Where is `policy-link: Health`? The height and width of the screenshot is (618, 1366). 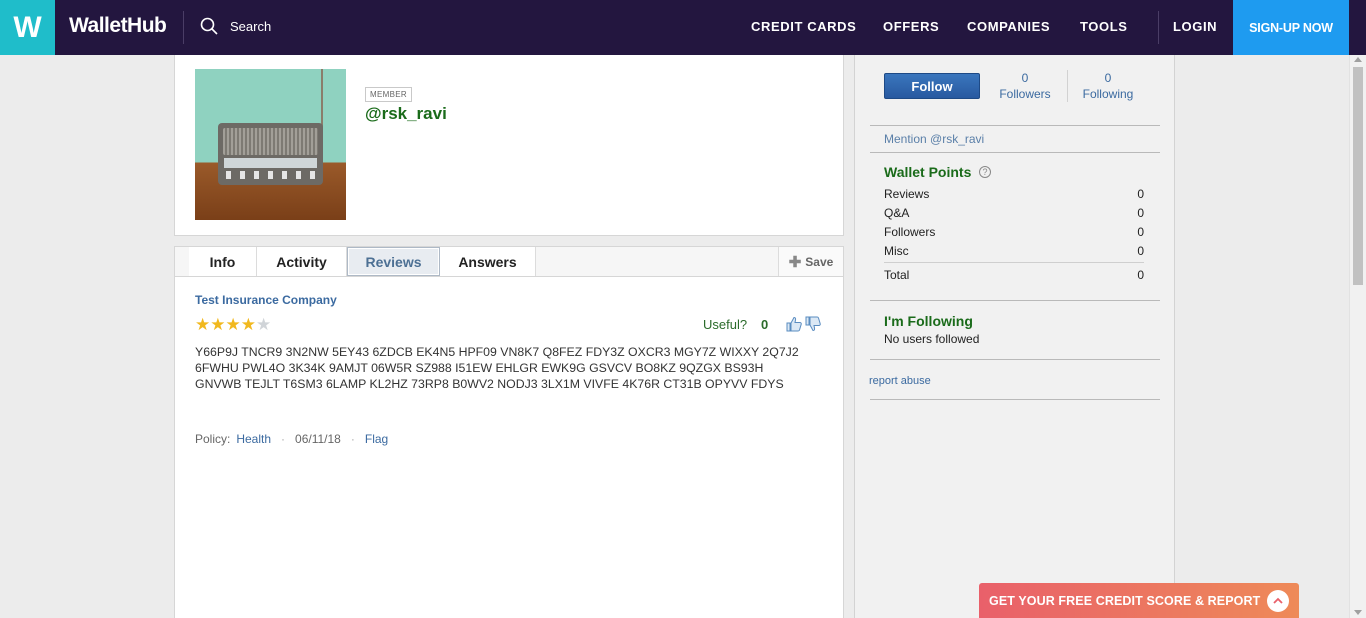
policy-link: Health is located at coordinates (253, 439).